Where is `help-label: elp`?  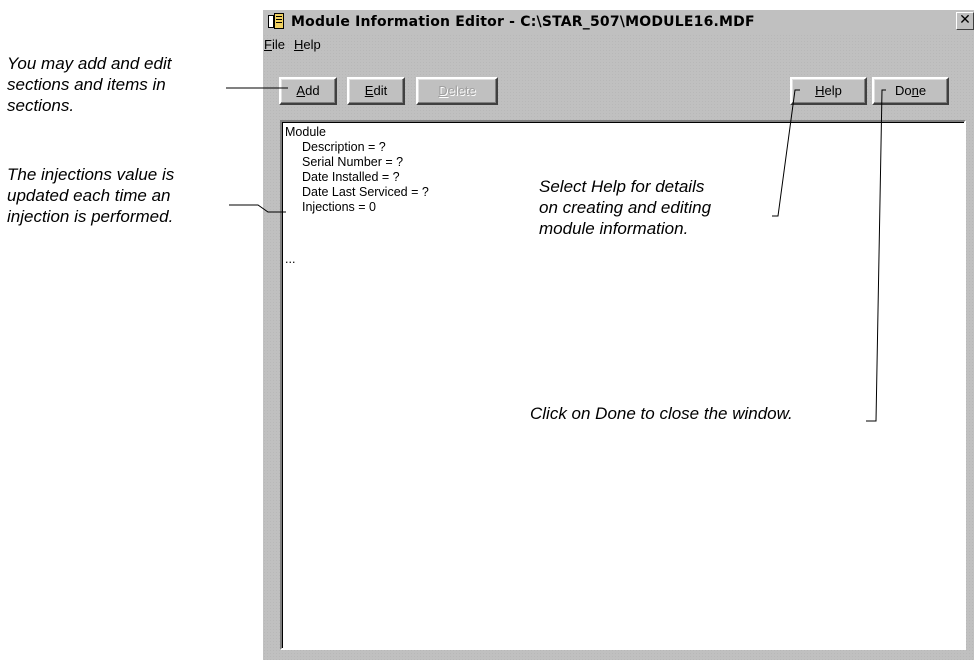 help-label: elp is located at coordinates (833, 90).